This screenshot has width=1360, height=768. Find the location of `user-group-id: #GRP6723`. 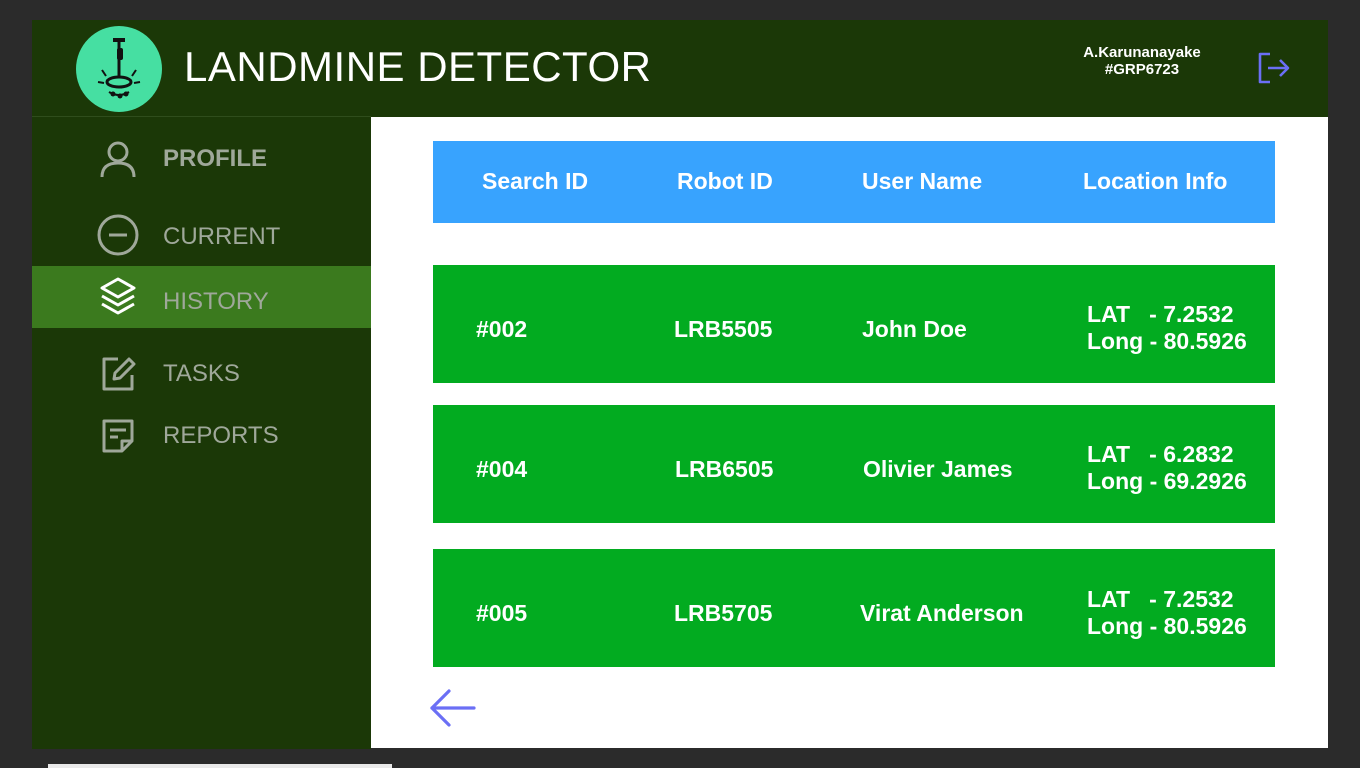

user-group-id: #GRP6723 is located at coordinates (1142, 69).